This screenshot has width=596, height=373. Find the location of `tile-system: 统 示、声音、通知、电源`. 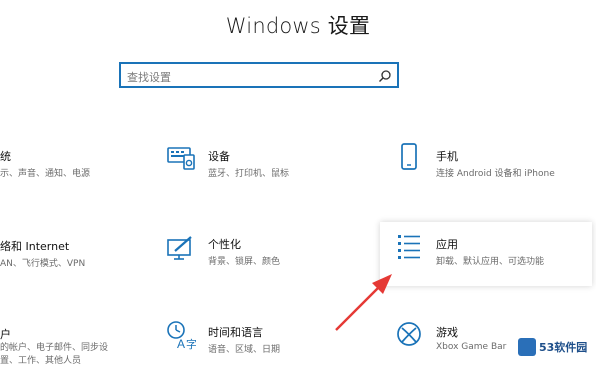

tile-system: 统 示、声音、通知、电源 is located at coordinates (56, 164).